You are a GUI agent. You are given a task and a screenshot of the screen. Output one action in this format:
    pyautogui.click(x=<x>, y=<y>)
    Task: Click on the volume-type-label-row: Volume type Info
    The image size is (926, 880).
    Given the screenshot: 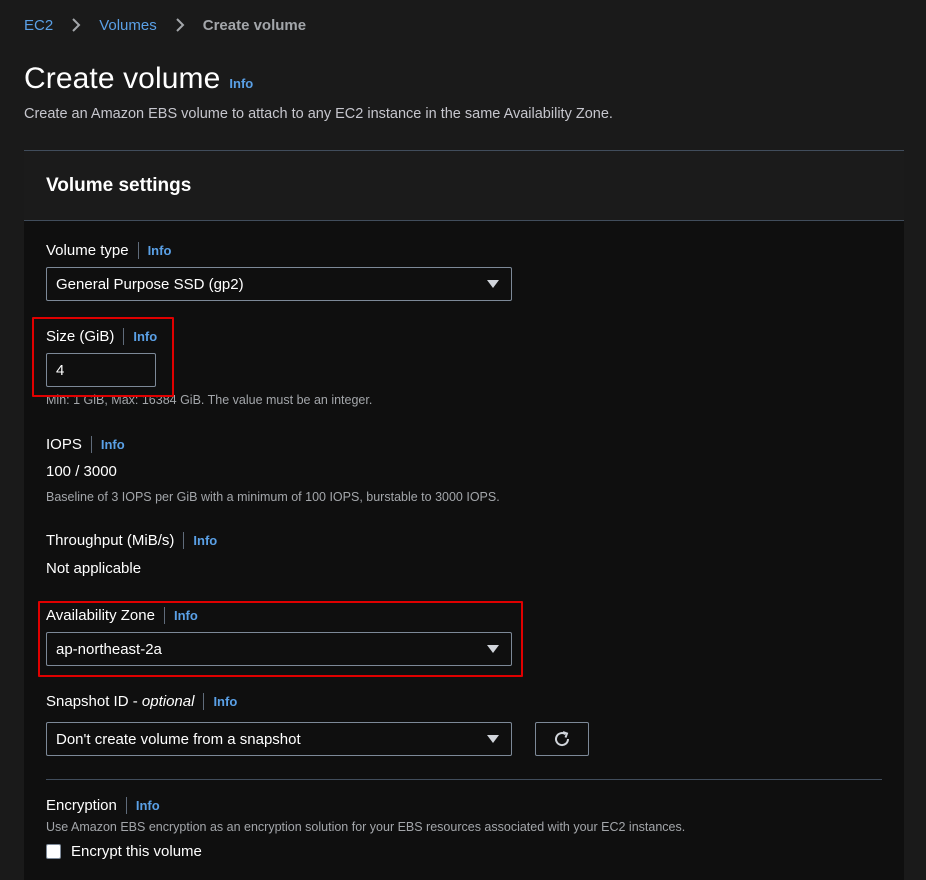 What is the action you would take?
    pyautogui.click(x=108, y=250)
    